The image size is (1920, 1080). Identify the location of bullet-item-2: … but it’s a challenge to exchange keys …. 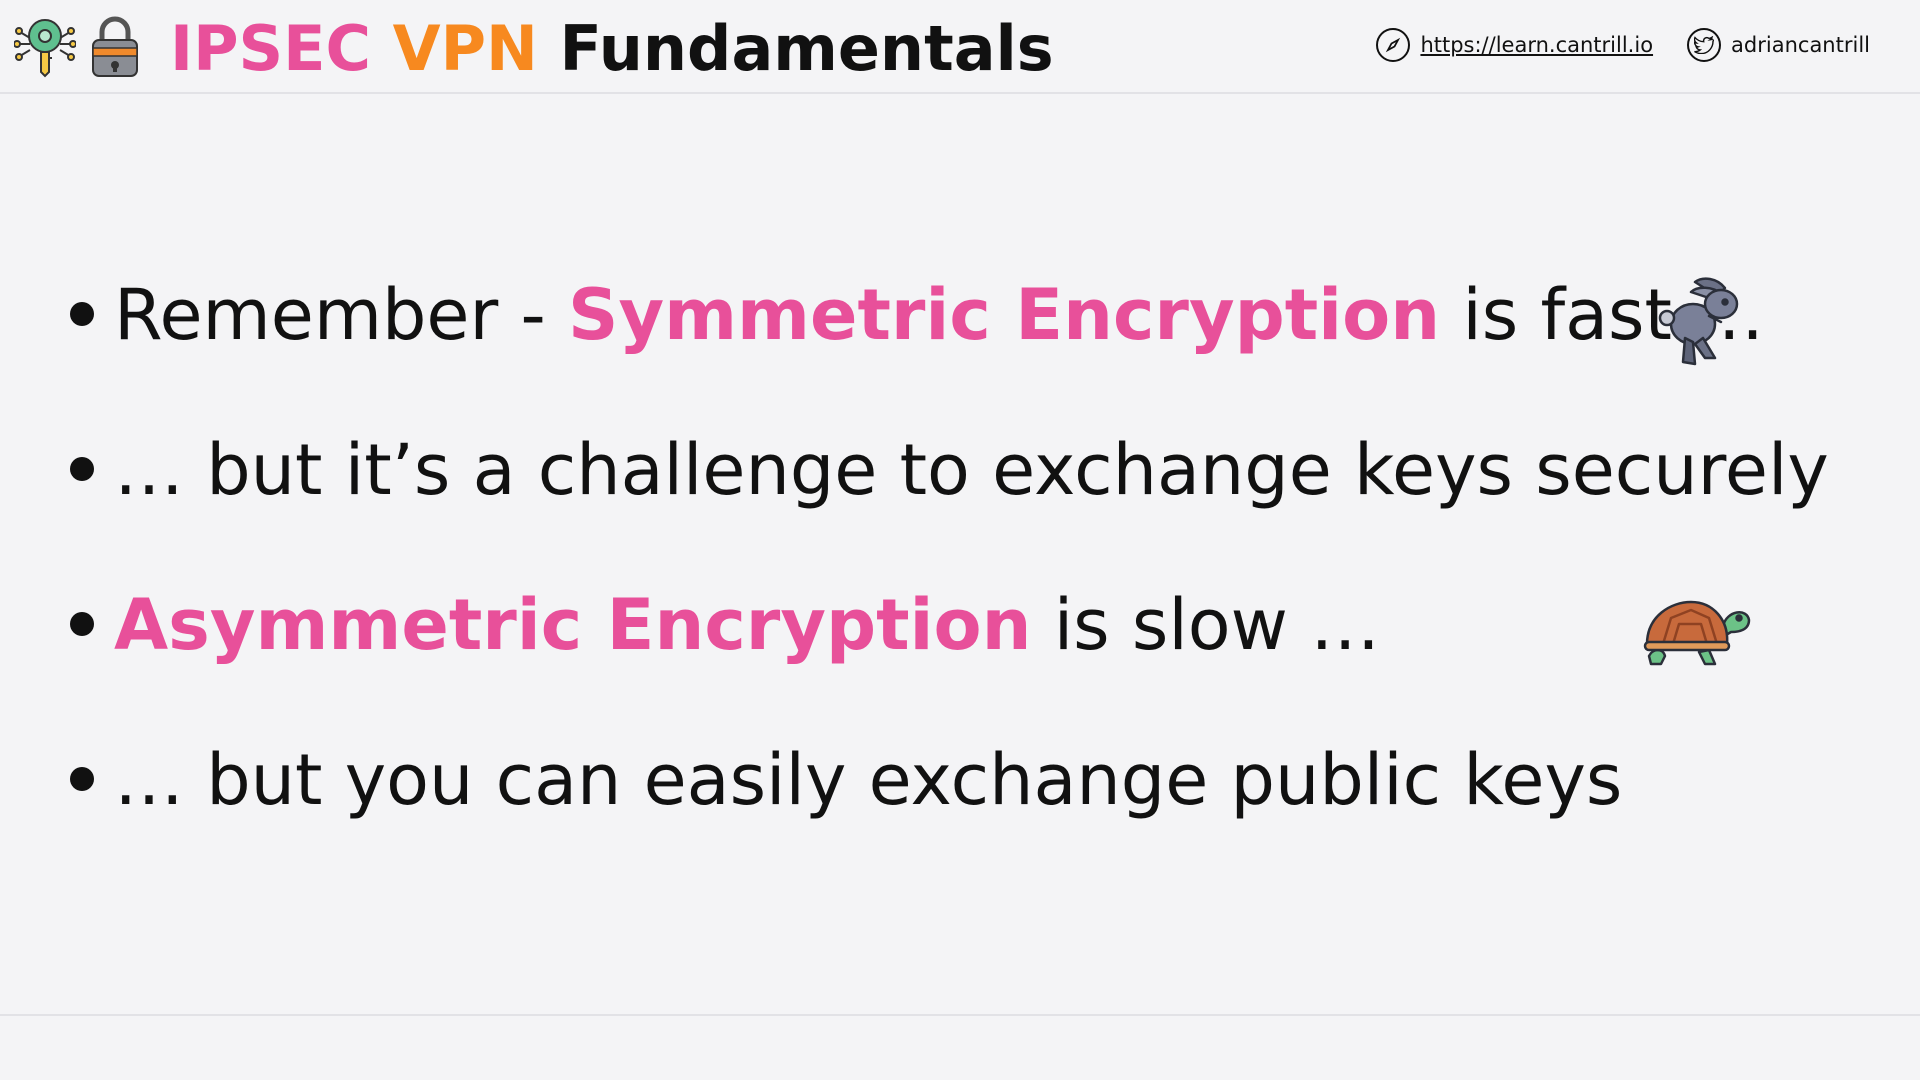
(949, 470).